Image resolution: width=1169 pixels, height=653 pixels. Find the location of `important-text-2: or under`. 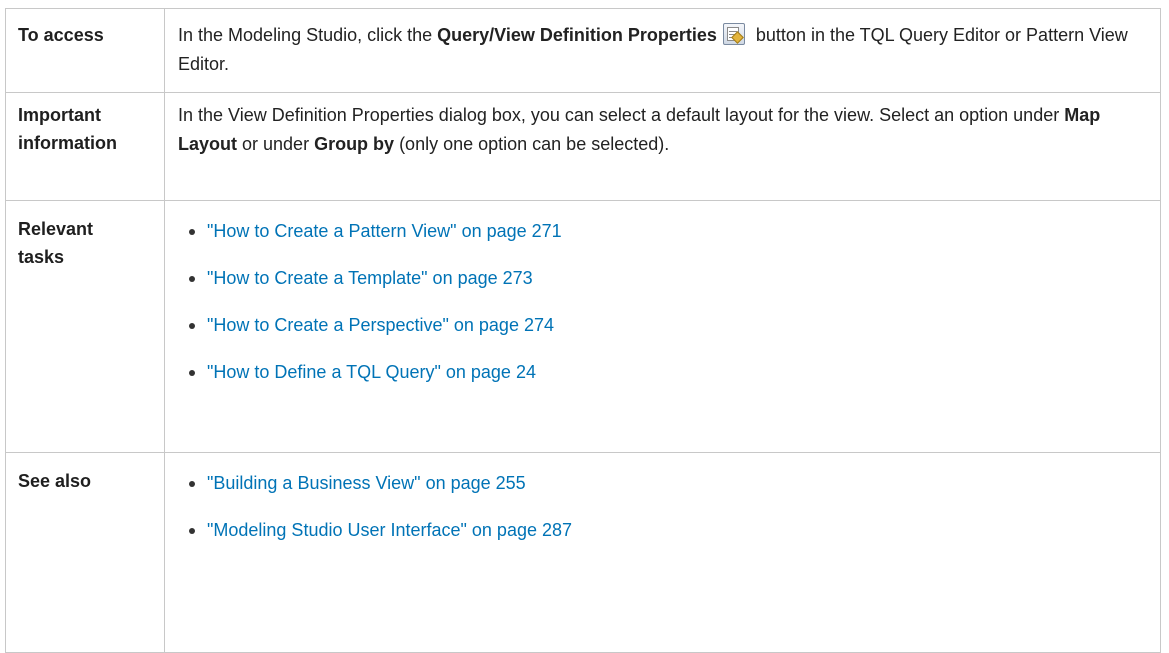

important-text-2: or under is located at coordinates (276, 144).